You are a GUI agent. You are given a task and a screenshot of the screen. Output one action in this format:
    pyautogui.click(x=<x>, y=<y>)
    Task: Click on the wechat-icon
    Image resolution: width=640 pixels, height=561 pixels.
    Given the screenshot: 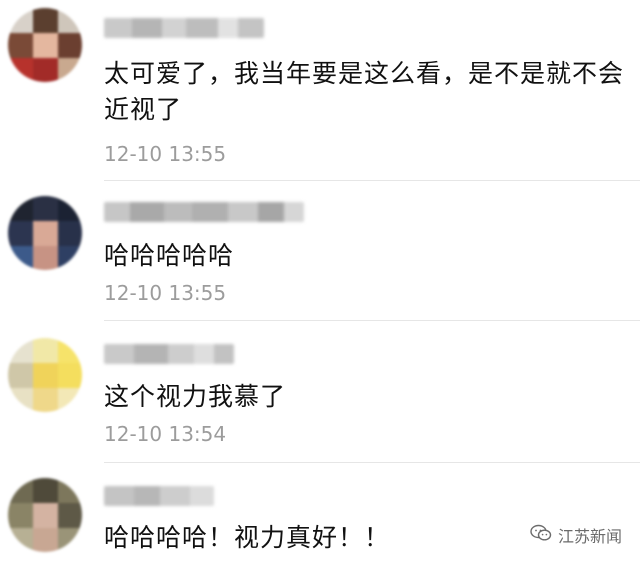 What is the action you would take?
    pyautogui.click(x=541, y=535)
    